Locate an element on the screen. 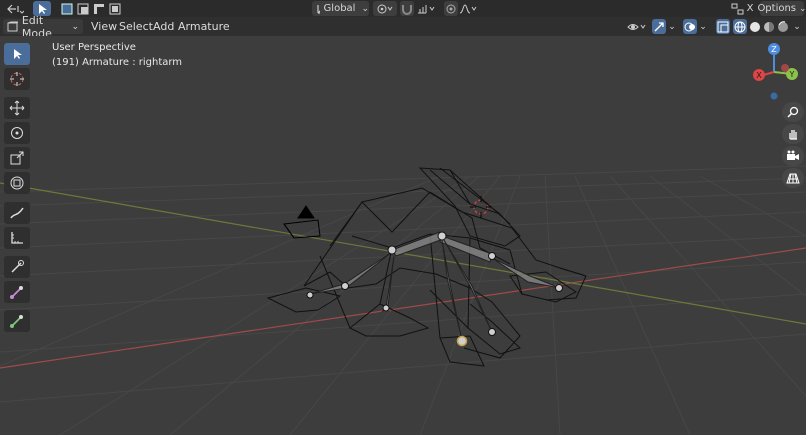 This screenshot has width=806, height=435. select-mode-subtract-button is located at coordinates (99, 8).